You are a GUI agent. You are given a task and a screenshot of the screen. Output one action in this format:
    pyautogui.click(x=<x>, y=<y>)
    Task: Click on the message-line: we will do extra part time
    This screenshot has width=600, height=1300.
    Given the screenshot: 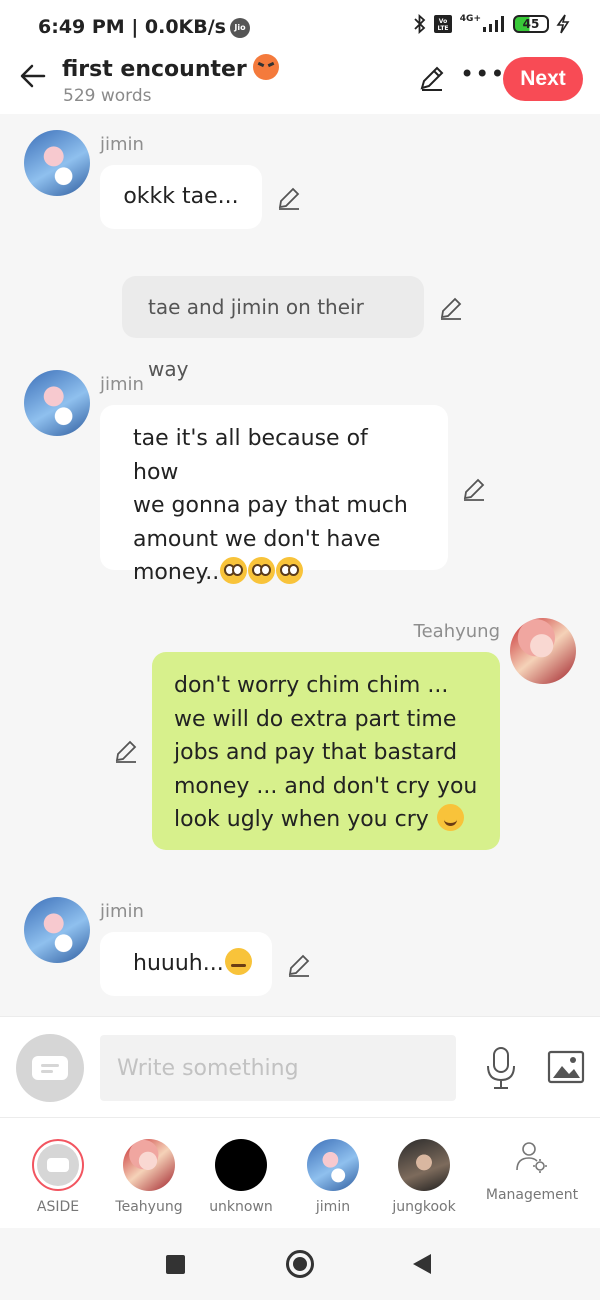 What is the action you would take?
    pyautogui.click(x=315, y=719)
    